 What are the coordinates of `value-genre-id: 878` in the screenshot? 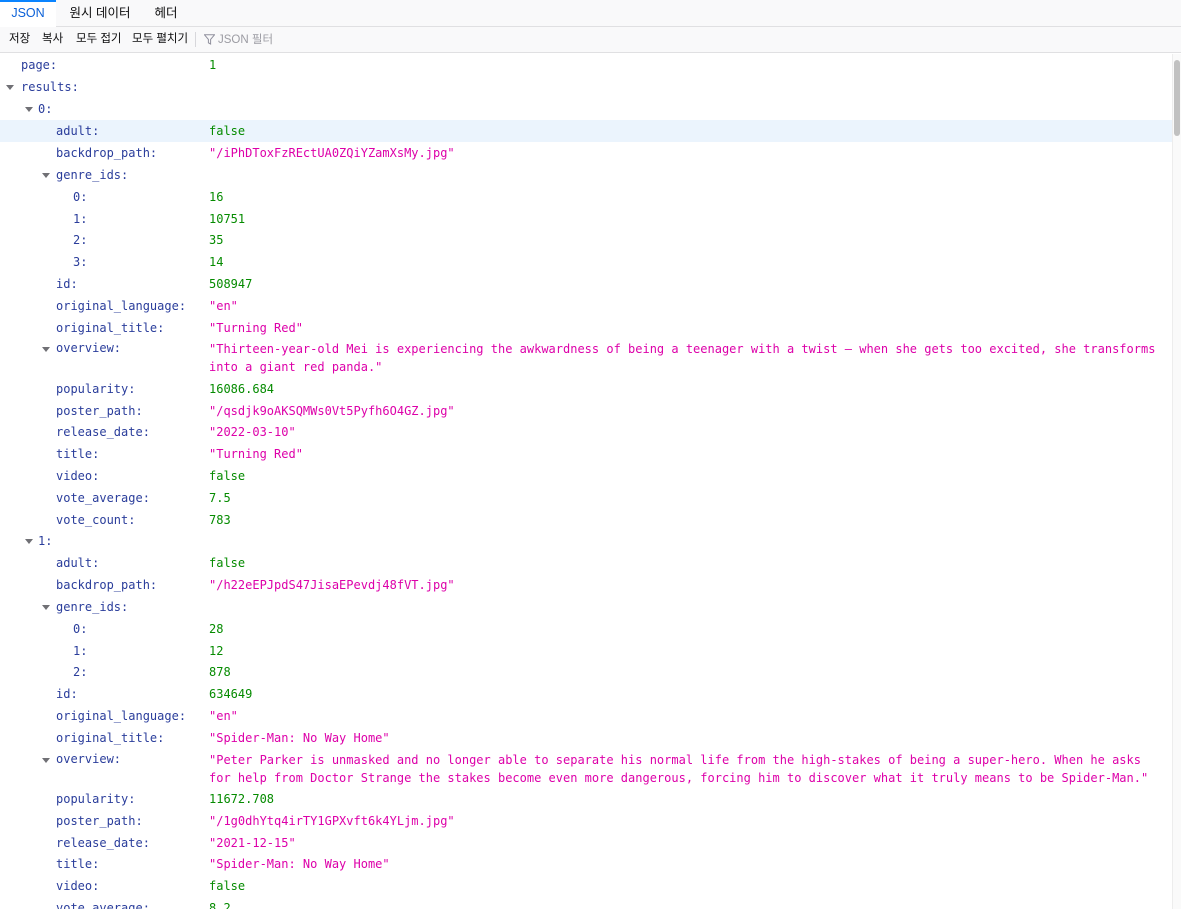 It's located at (220, 672).